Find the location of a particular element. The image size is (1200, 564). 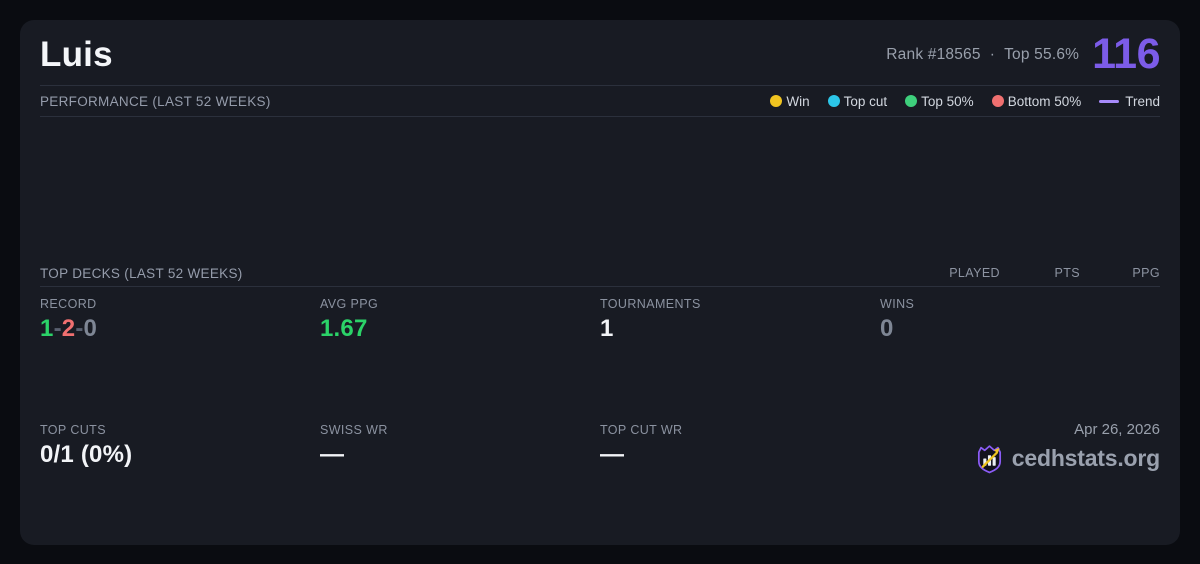

top-decks-header-row: TOP DECKS (LAST 52 WEEKS) PLAYED PTS PPG is located at coordinates (600, 273).